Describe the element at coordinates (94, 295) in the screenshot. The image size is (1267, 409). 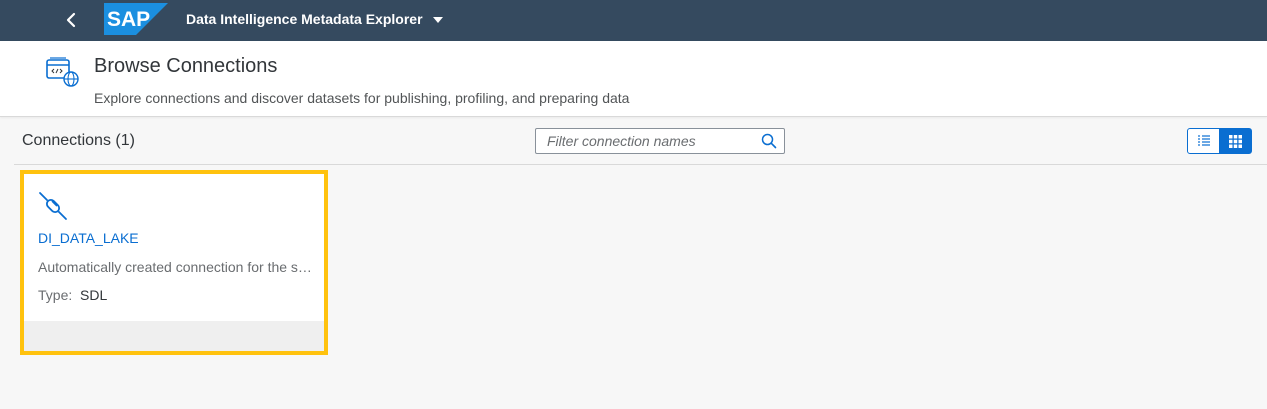
I see `connection-type-value: SDL` at that location.